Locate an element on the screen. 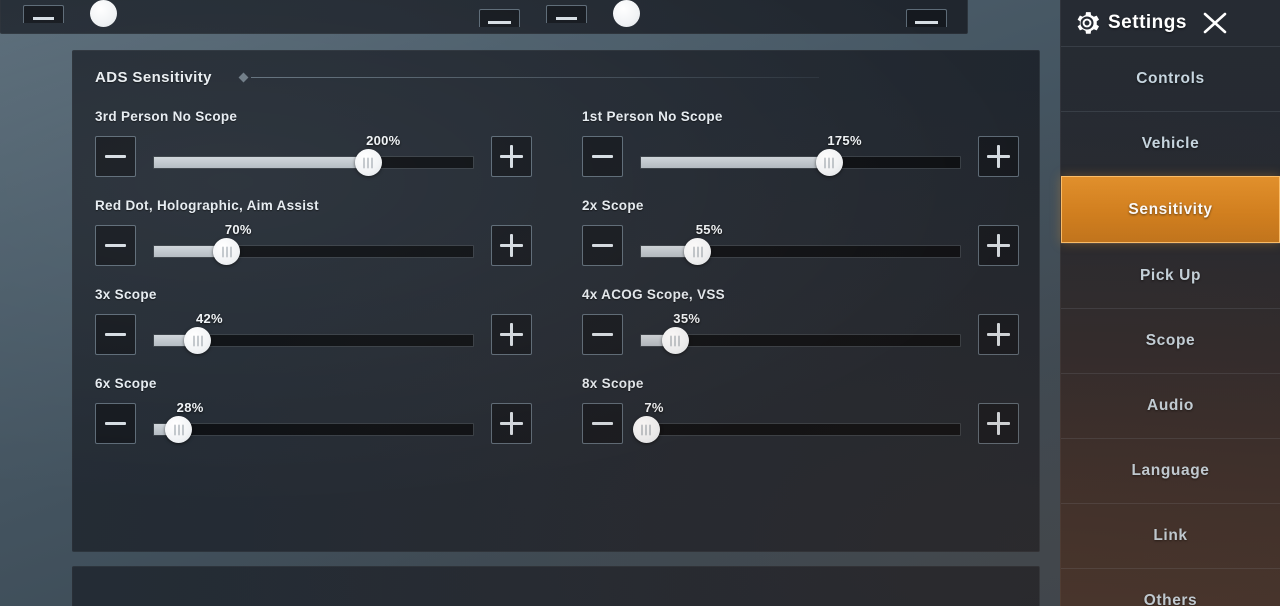 Image resolution: width=1280 pixels, height=606 pixels. slider-control: 7% is located at coordinates (796, 422).